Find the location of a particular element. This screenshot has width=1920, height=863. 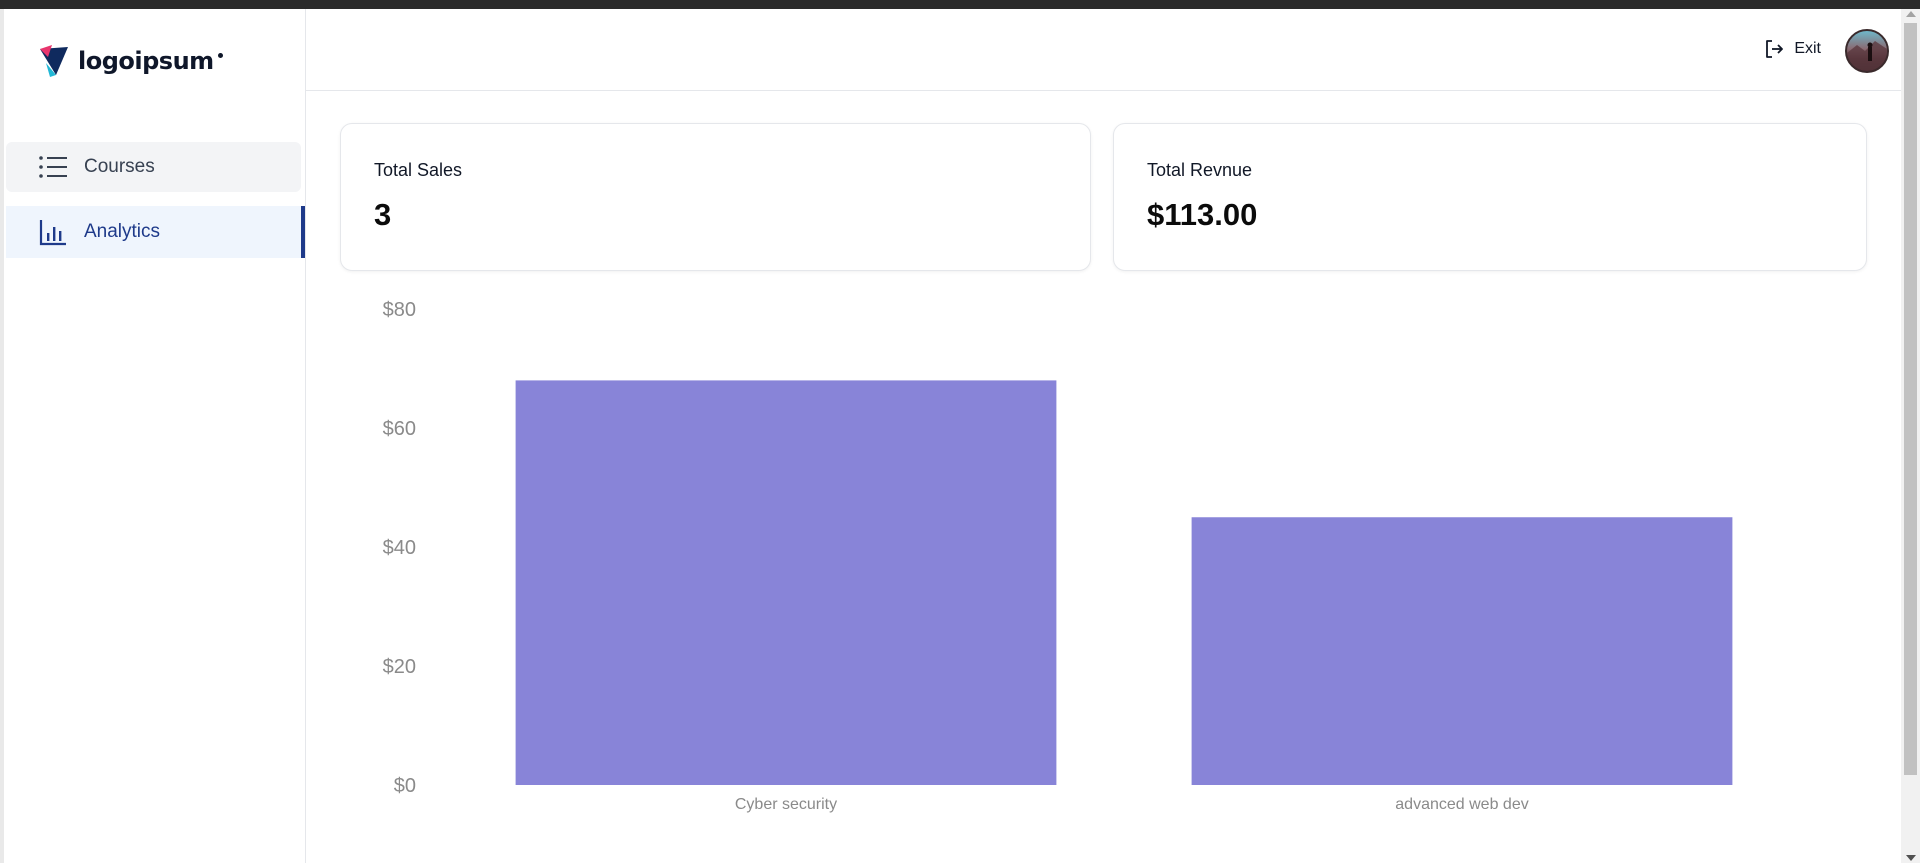

sidebar-item-courses: Courses is located at coordinates (153, 167).